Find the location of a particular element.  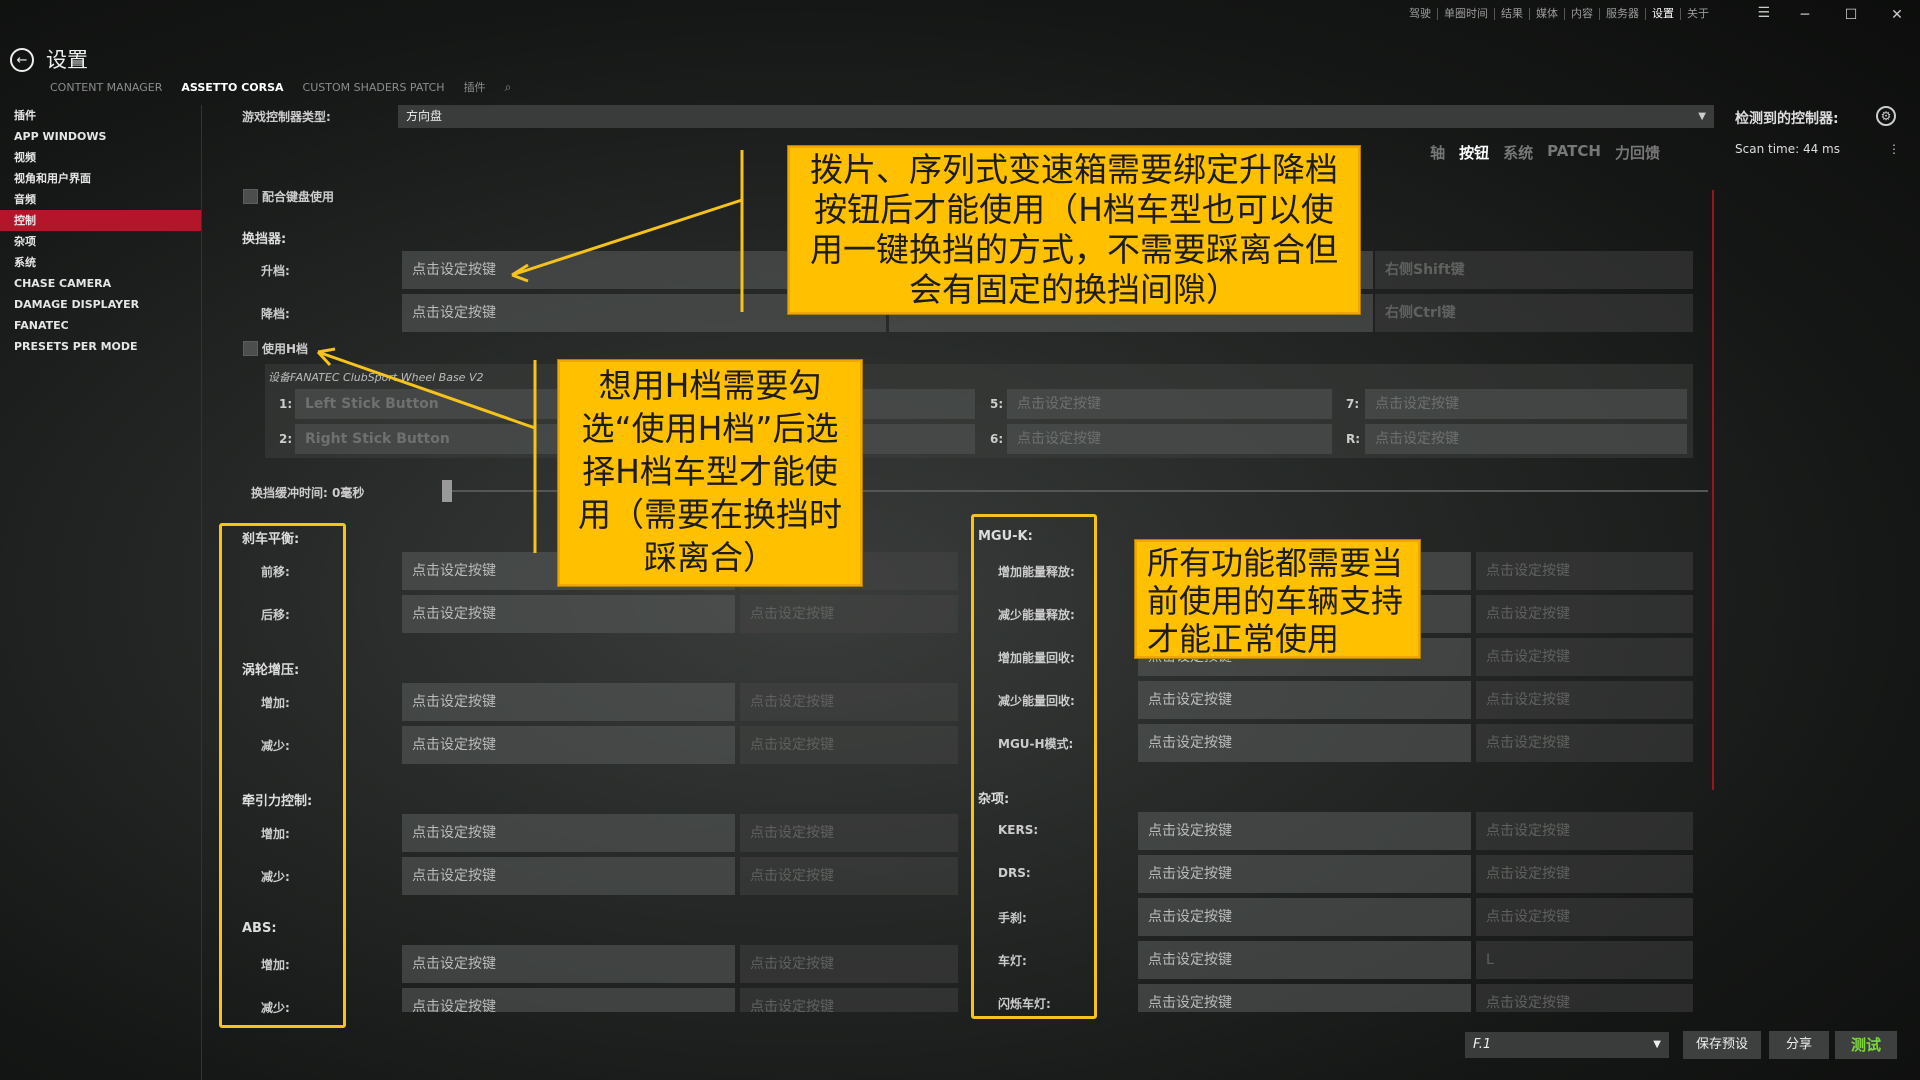

callout-h-shifter: 想用H档需要勾选“使用H档”后选择H档车型才能使用（需要在换挡时踩离合） is located at coordinates (710, 473).